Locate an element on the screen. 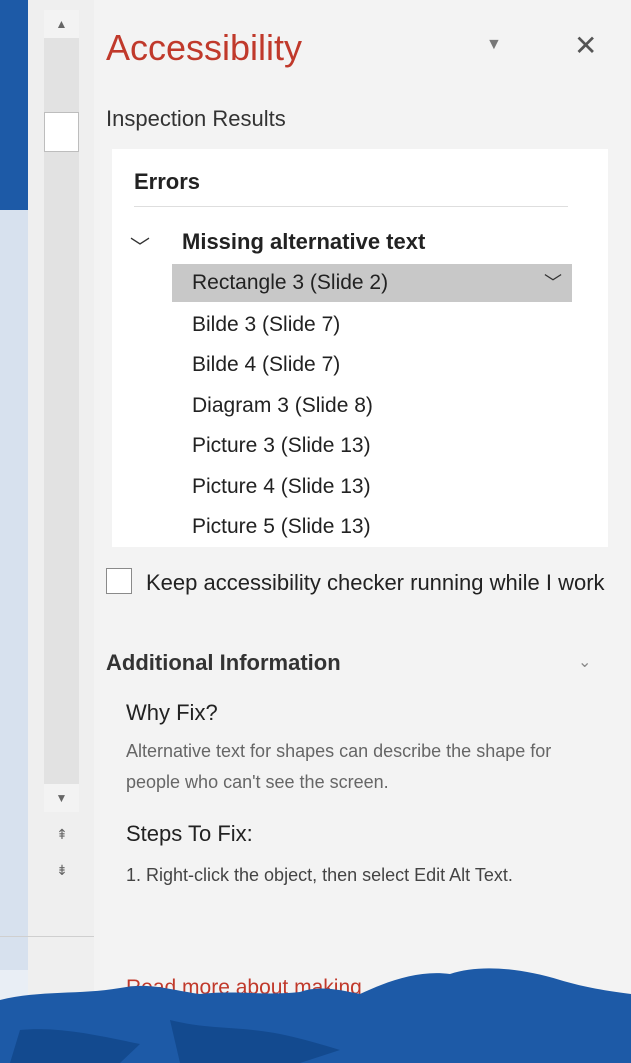 The image size is (631, 1063). tree-silhouette-image is located at coordinates (315, 1015).